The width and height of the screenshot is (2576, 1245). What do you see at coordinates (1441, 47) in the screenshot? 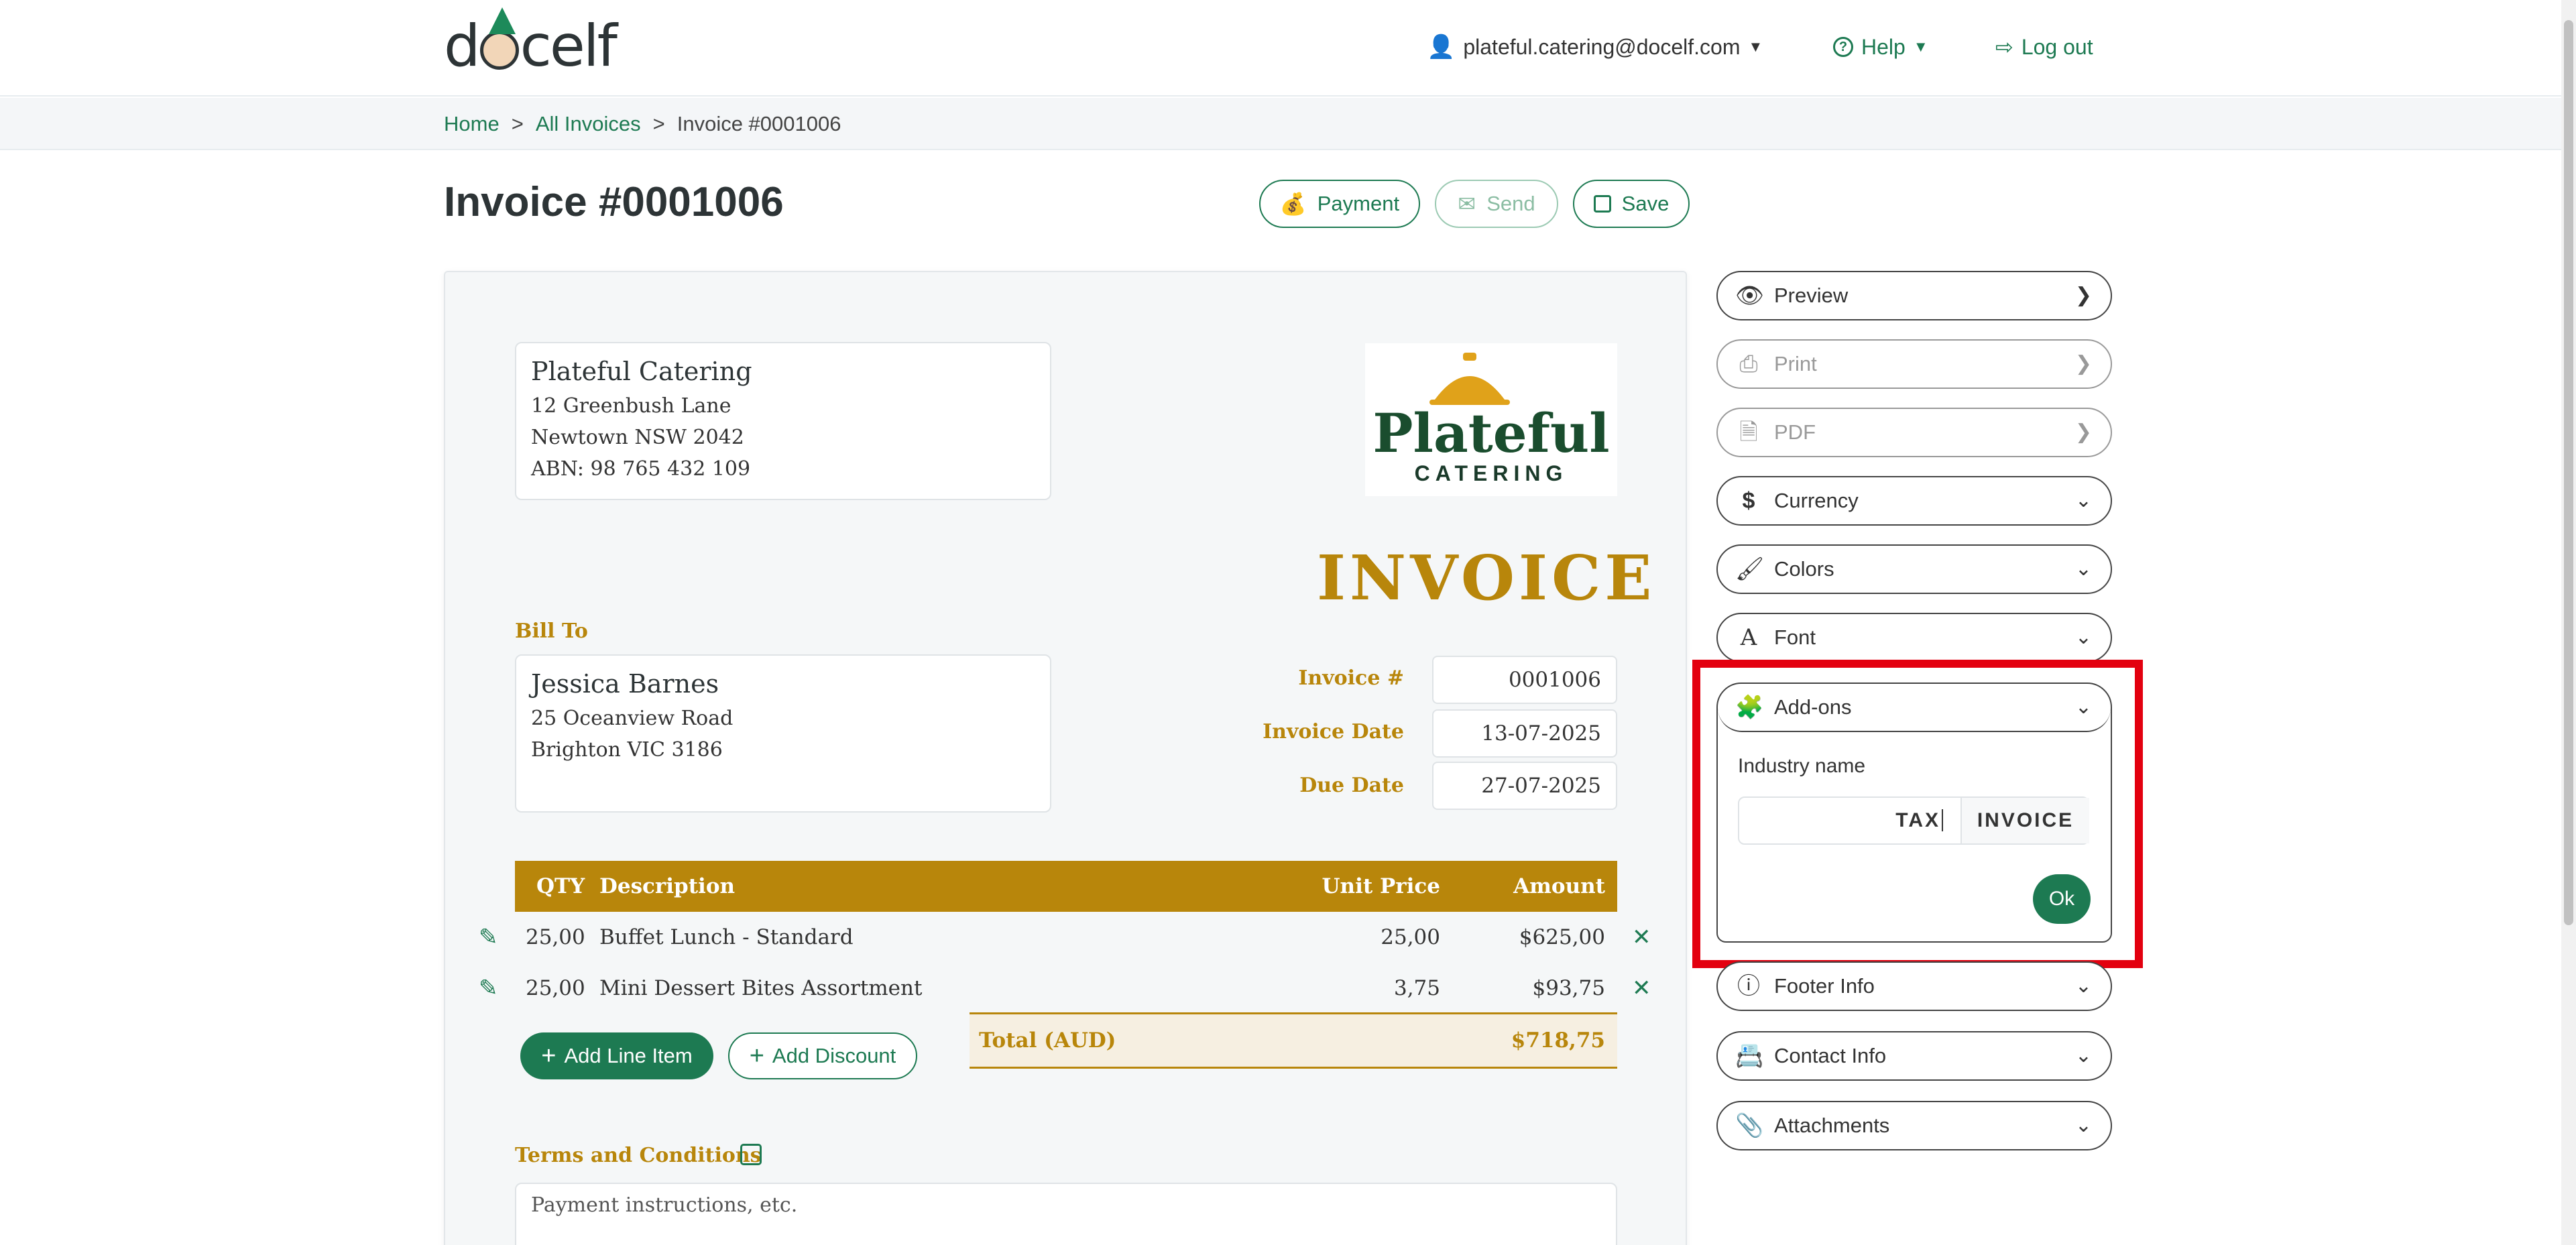
I see `user-icon: 👤` at bounding box center [1441, 47].